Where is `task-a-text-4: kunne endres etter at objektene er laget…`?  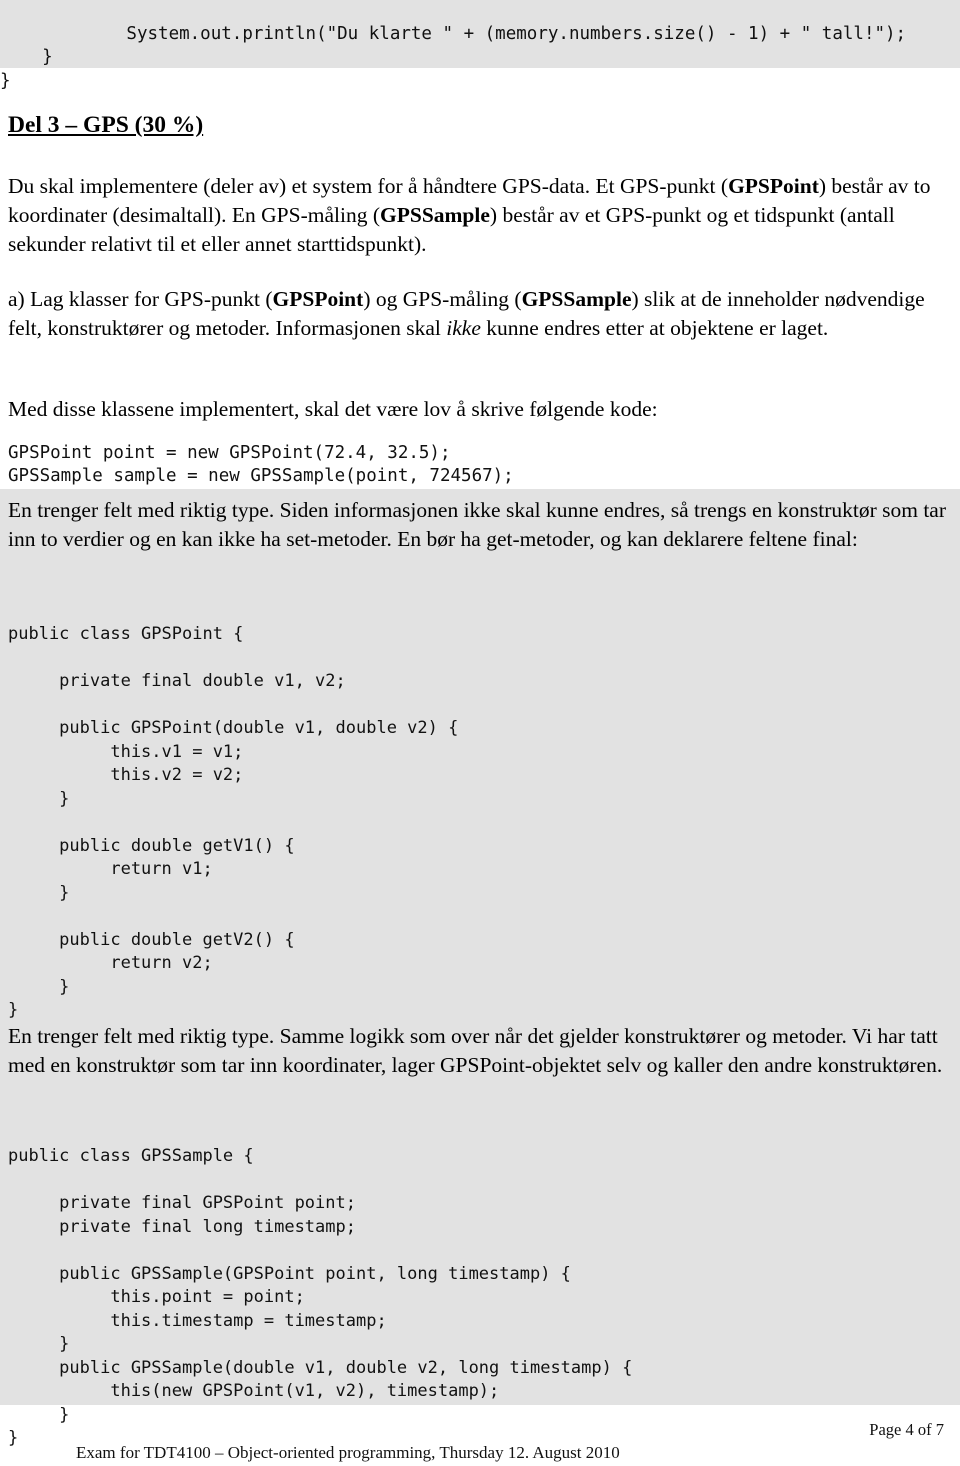
task-a-text-4: kunne endres etter at objektene er laget… is located at coordinates (654, 328).